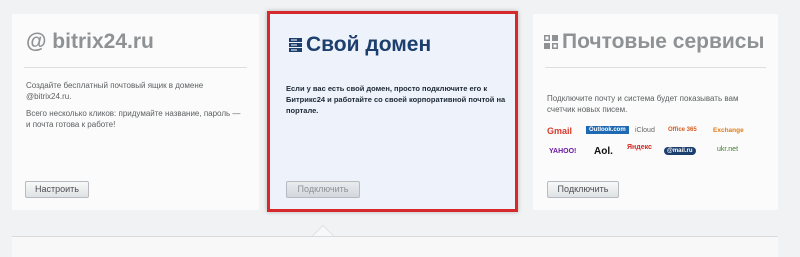  Describe the element at coordinates (369, 44) in the screenshot. I see `card-title: Свой домен` at that location.